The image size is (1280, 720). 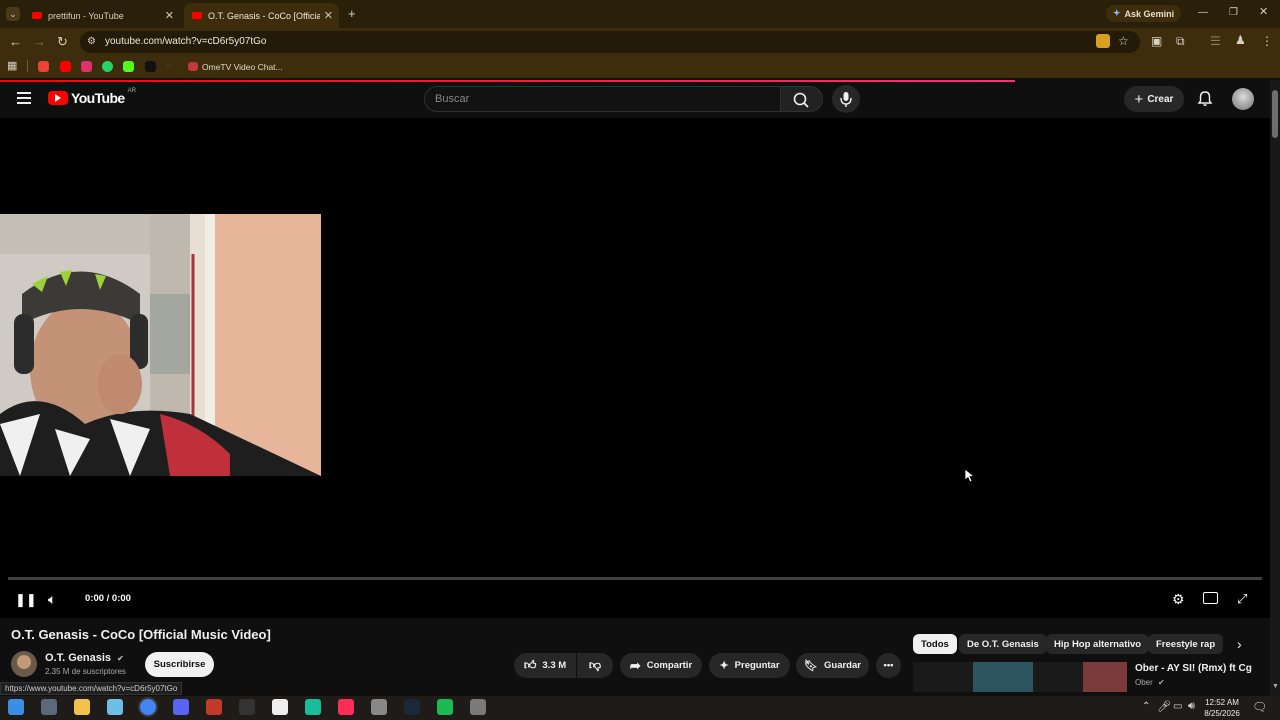 What do you see at coordinates (1164, 706) in the screenshot?
I see `tray-microphone-icon: 🎤︎` at bounding box center [1164, 706].